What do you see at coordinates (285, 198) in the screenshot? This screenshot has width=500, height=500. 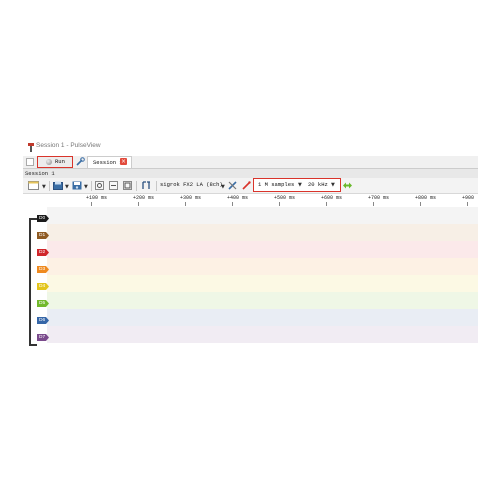 I see `ruler-tick-label: +500 ms` at bounding box center [285, 198].